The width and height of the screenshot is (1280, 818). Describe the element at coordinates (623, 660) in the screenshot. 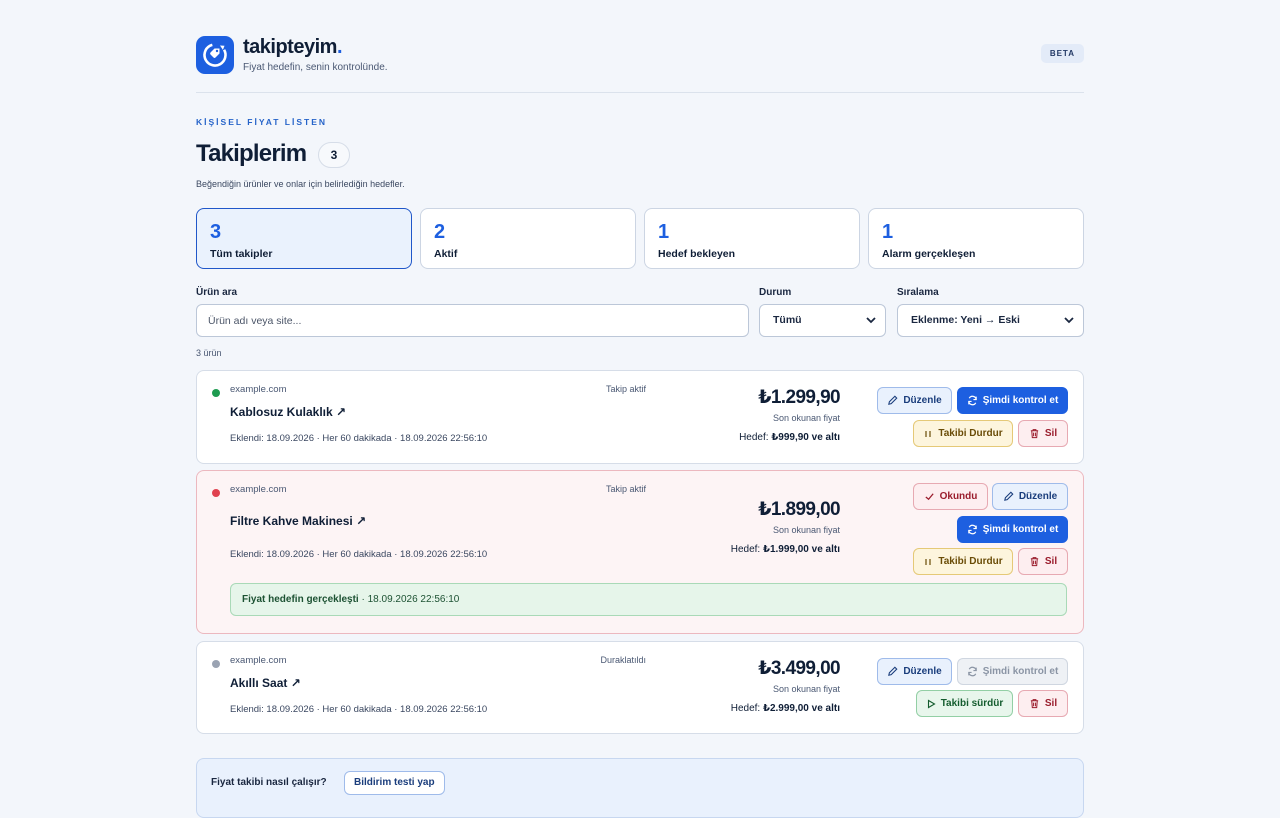

I see `tracking-status: Duraklatıldı` at that location.